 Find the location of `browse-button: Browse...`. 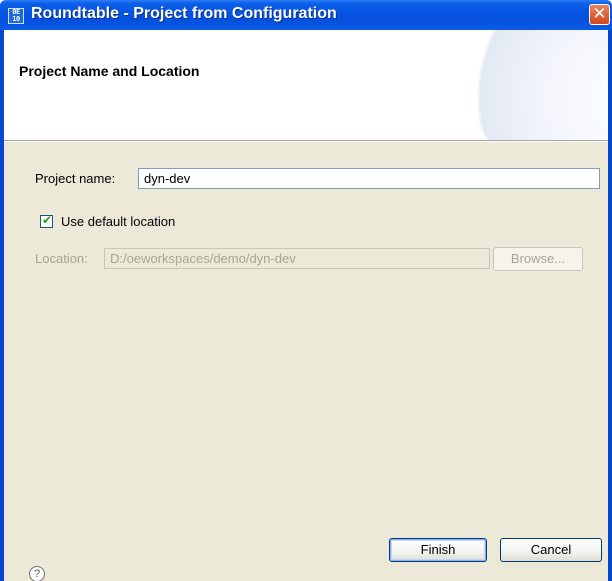

browse-button: Browse... is located at coordinates (538, 259).